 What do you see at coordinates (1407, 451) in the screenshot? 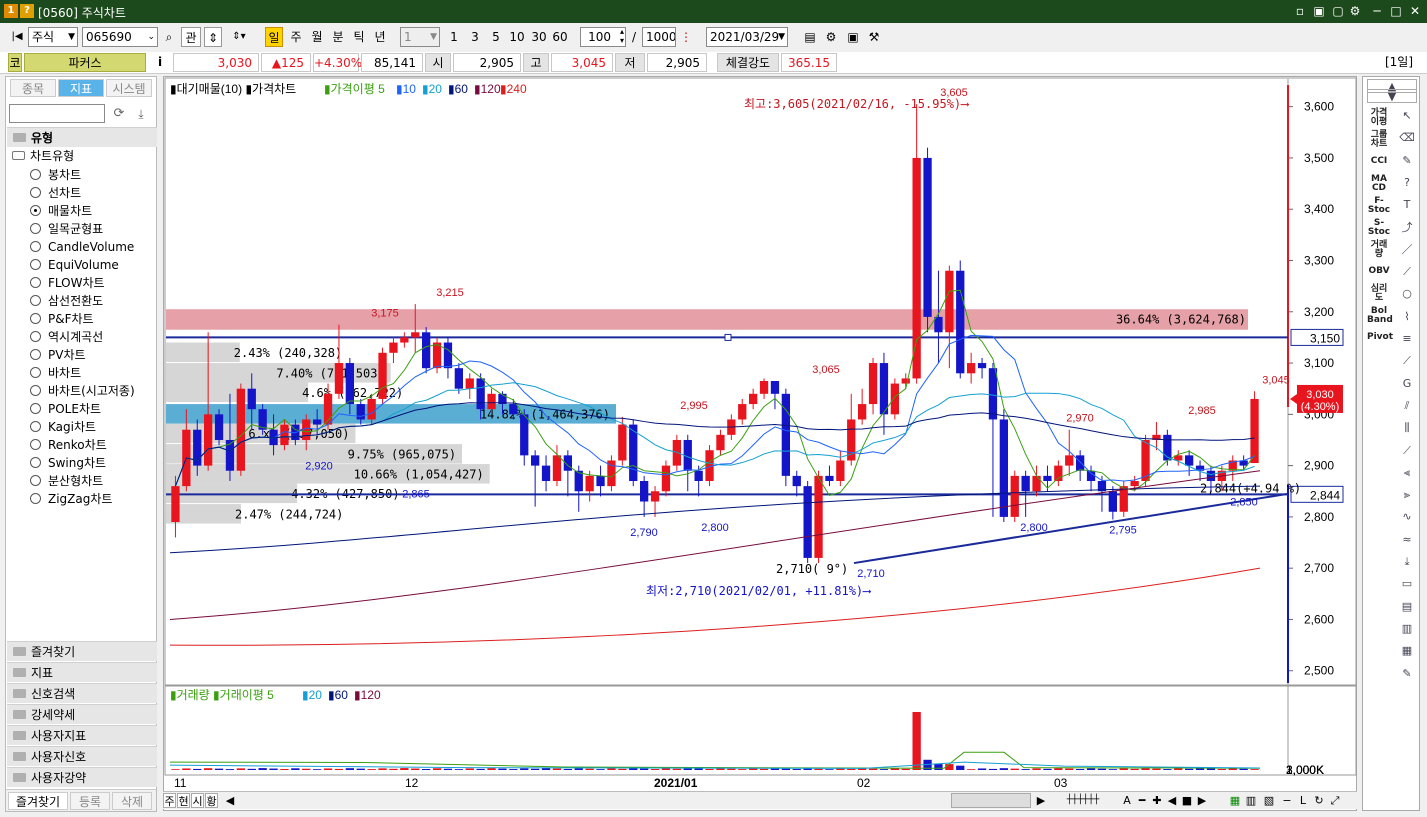
I see `ray-icon: ⟋` at bounding box center [1407, 451].